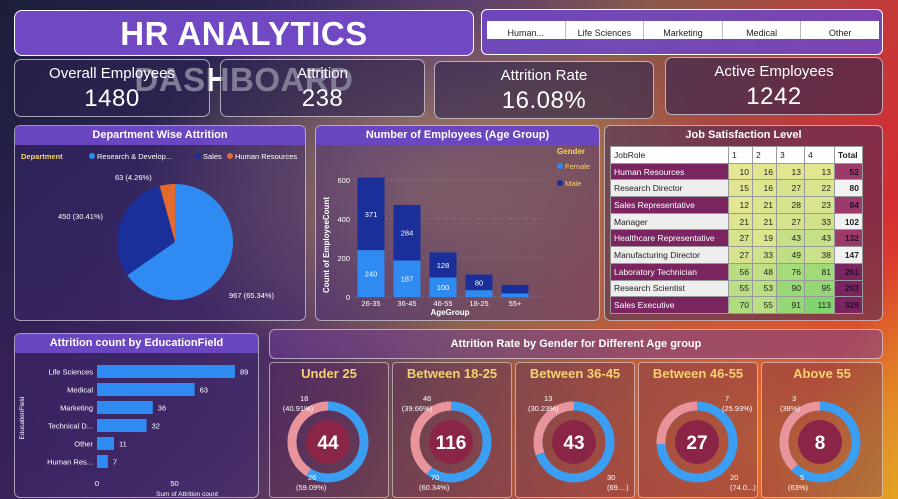 This screenshot has width=898, height=499. I want to click on bar-label-female: 100, so click(443, 287).